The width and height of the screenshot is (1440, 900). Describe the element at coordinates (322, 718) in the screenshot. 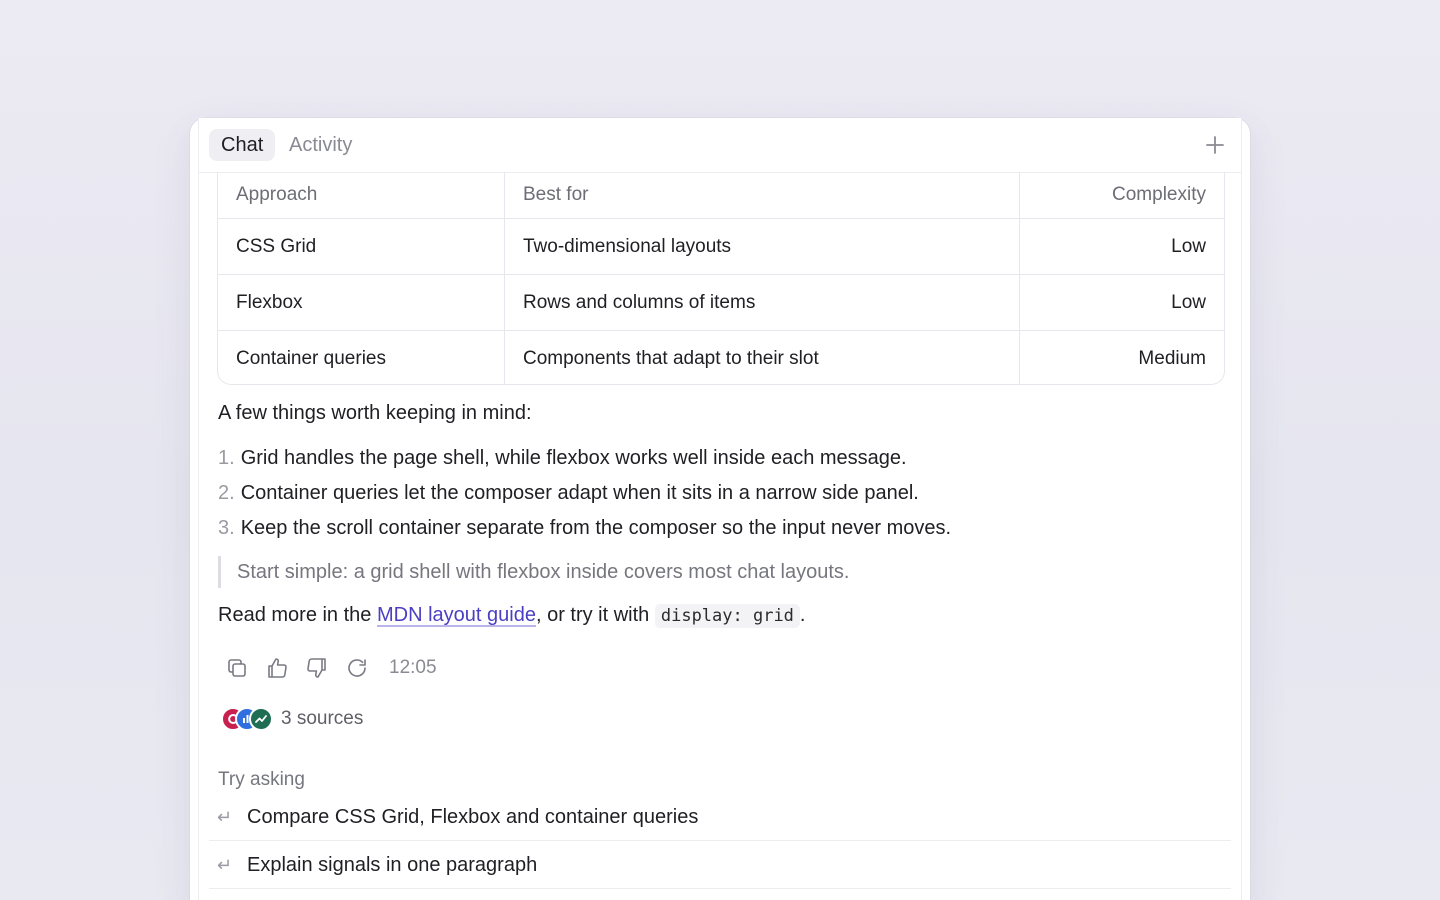

I see `sources-label: 3 sources` at that location.